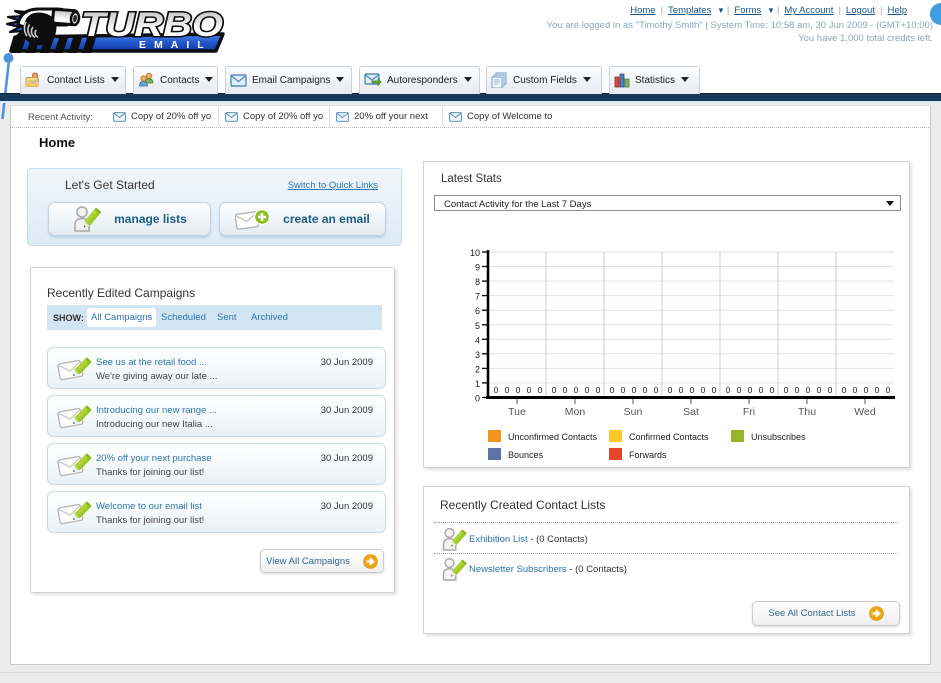  I want to click on svg-text: 3, so click(477, 355).